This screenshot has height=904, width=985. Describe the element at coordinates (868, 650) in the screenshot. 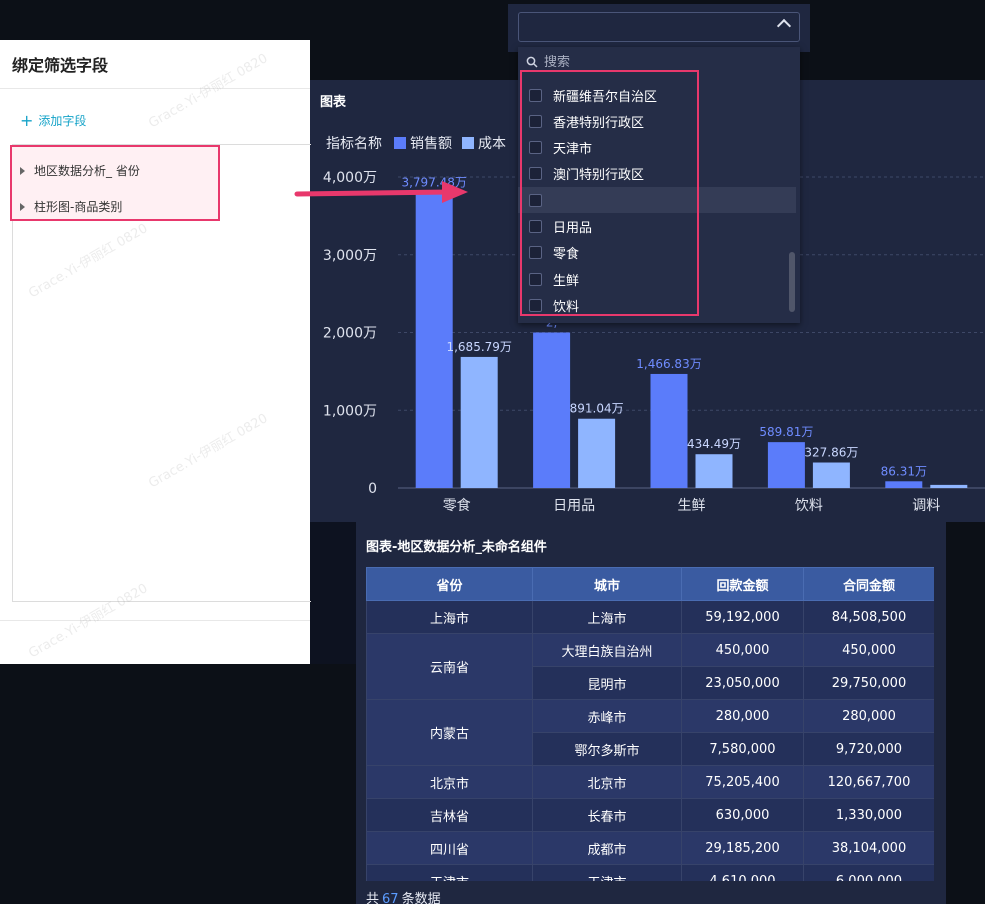

I see `cell-contract: 450,000` at that location.